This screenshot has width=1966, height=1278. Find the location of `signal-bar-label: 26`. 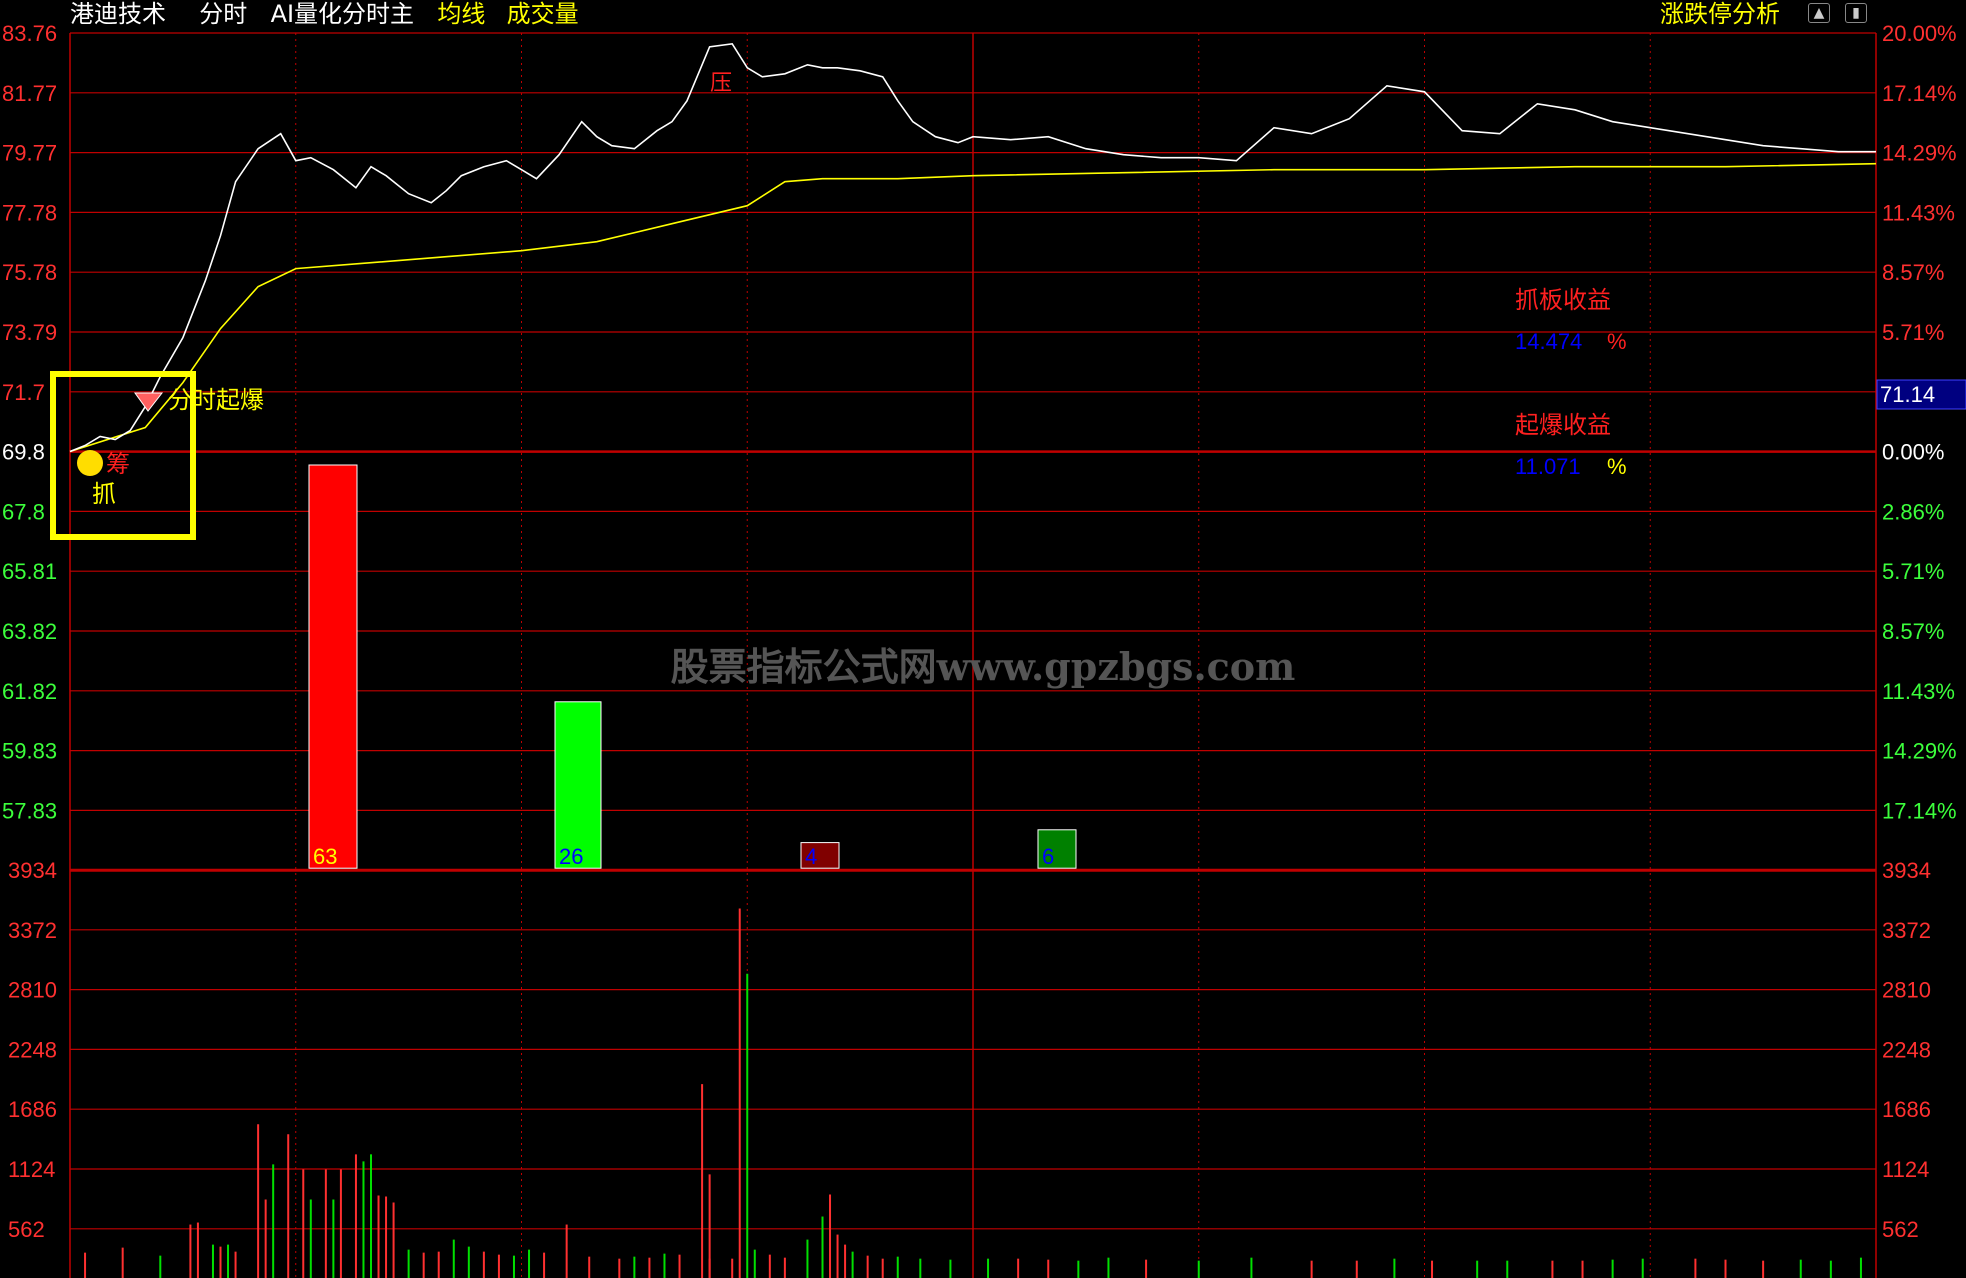

signal-bar-label: 26 is located at coordinates (571, 856).